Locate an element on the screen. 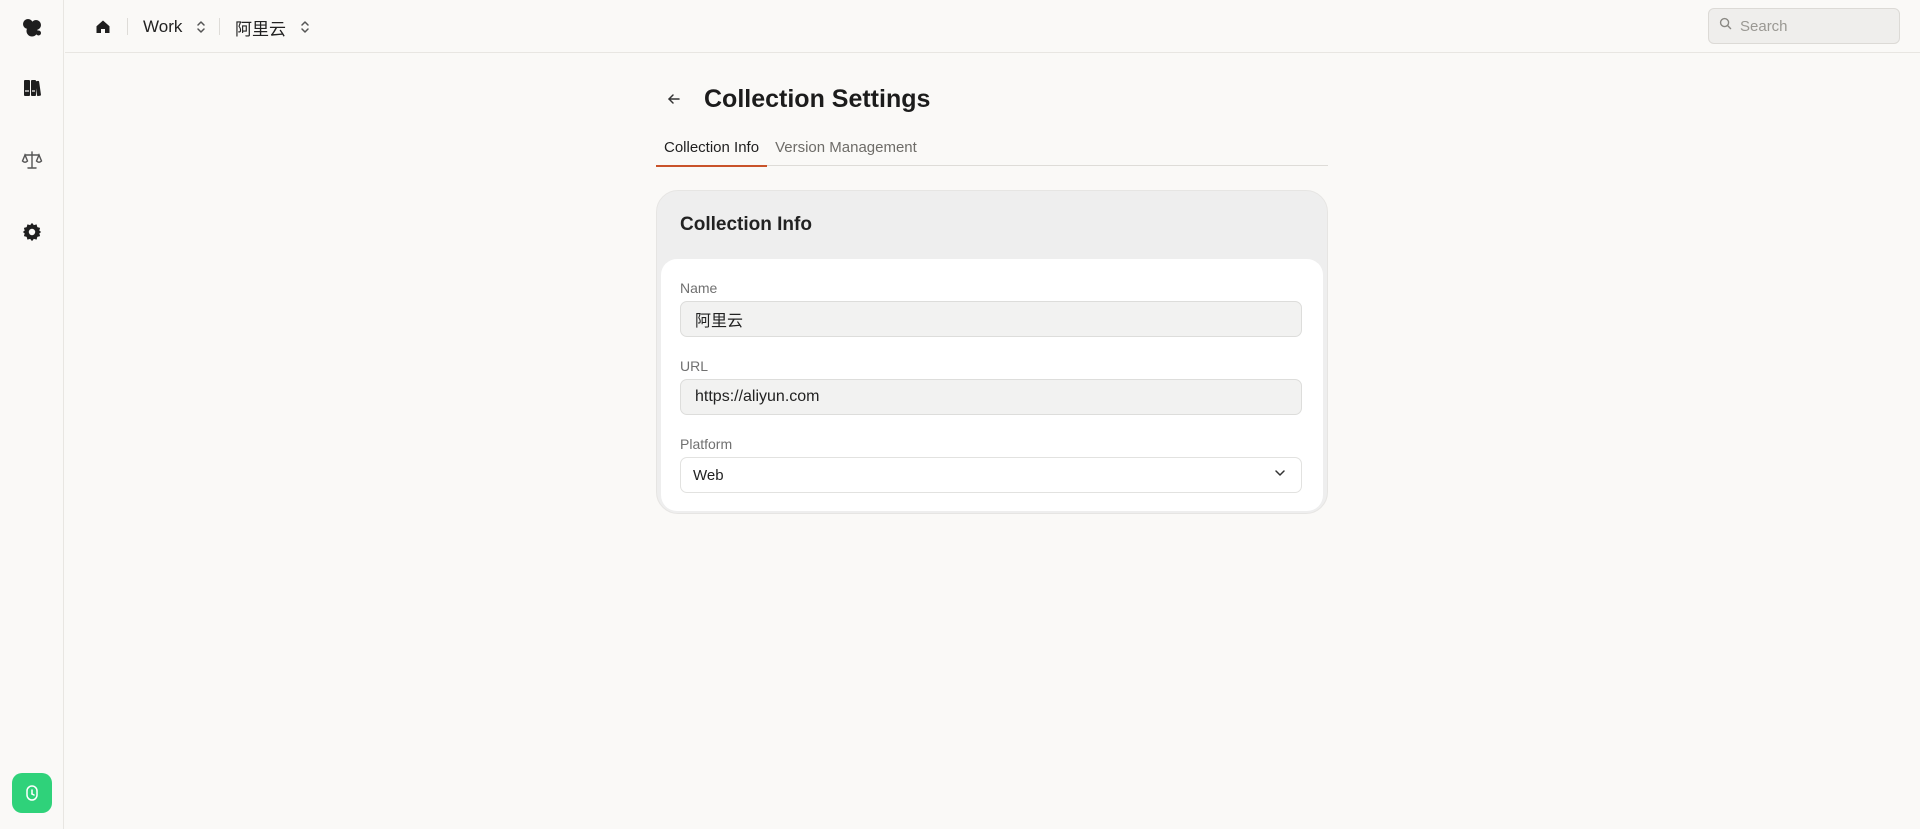 The height and width of the screenshot is (829, 1920). timer-icon is located at coordinates (32, 793).